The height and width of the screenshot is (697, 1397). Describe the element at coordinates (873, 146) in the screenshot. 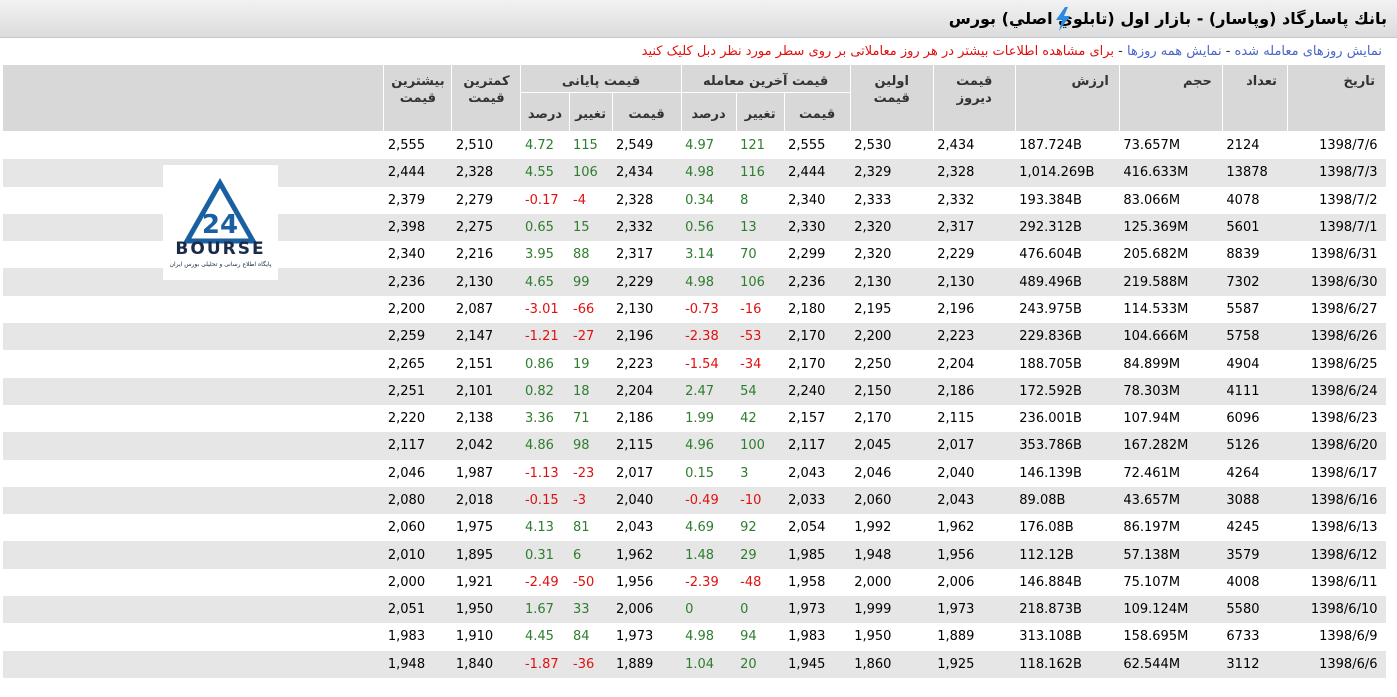

I see `row-first-price: 2,530` at that location.